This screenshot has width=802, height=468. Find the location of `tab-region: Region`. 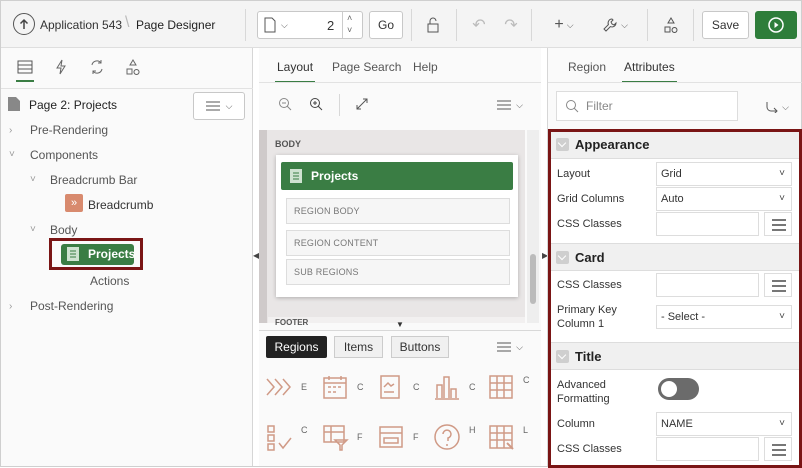

tab-region: Region is located at coordinates (587, 67).